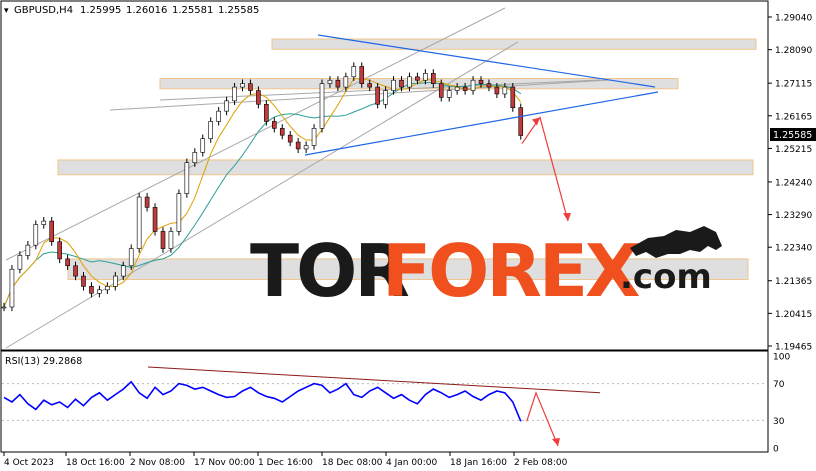 The height and width of the screenshot is (471, 816). What do you see at coordinates (29, 463) in the screenshot?
I see `time-tick-label: 4 Oct 2023` at bounding box center [29, 463].